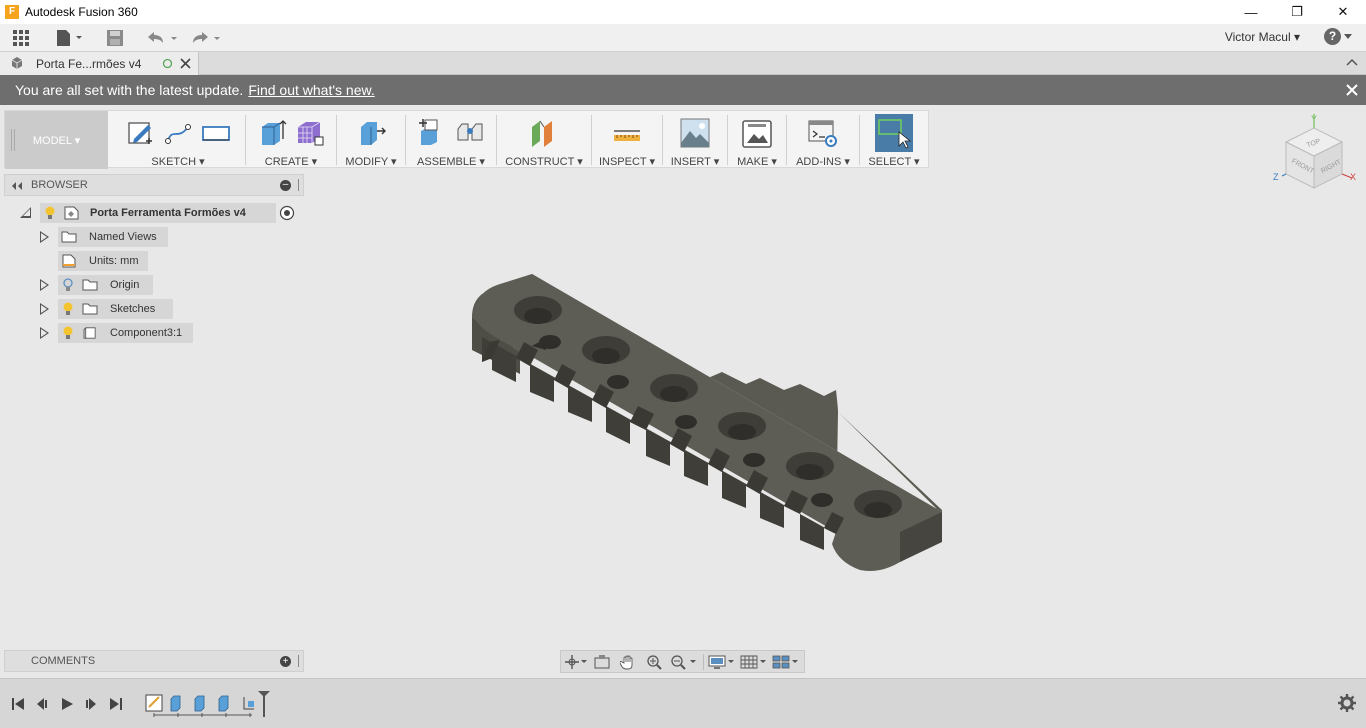 This screenshot has height=728, width=1366. I want to click on tree-row-component: Component3:1, so click(125, 333).